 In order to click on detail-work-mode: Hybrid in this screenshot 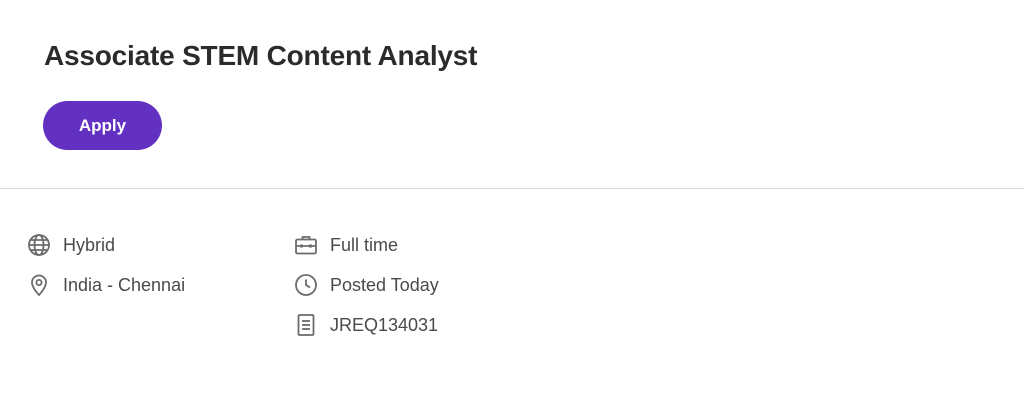, I will do `click(70, 245)`.